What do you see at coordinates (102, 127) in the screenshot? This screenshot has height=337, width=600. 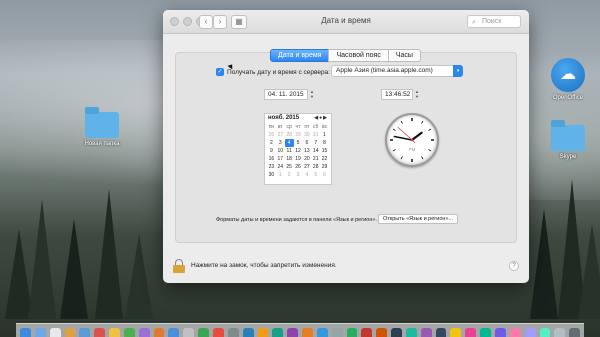 I see `desktop-folder-new: Новая папка` at bounding box center [102, 127].